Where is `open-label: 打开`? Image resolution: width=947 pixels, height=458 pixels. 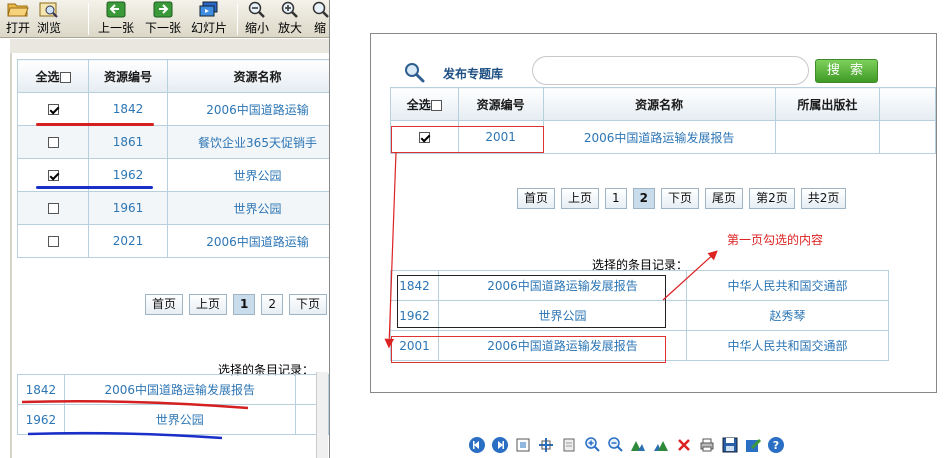
open-label: 打开 is located at coordinates (17, 28).